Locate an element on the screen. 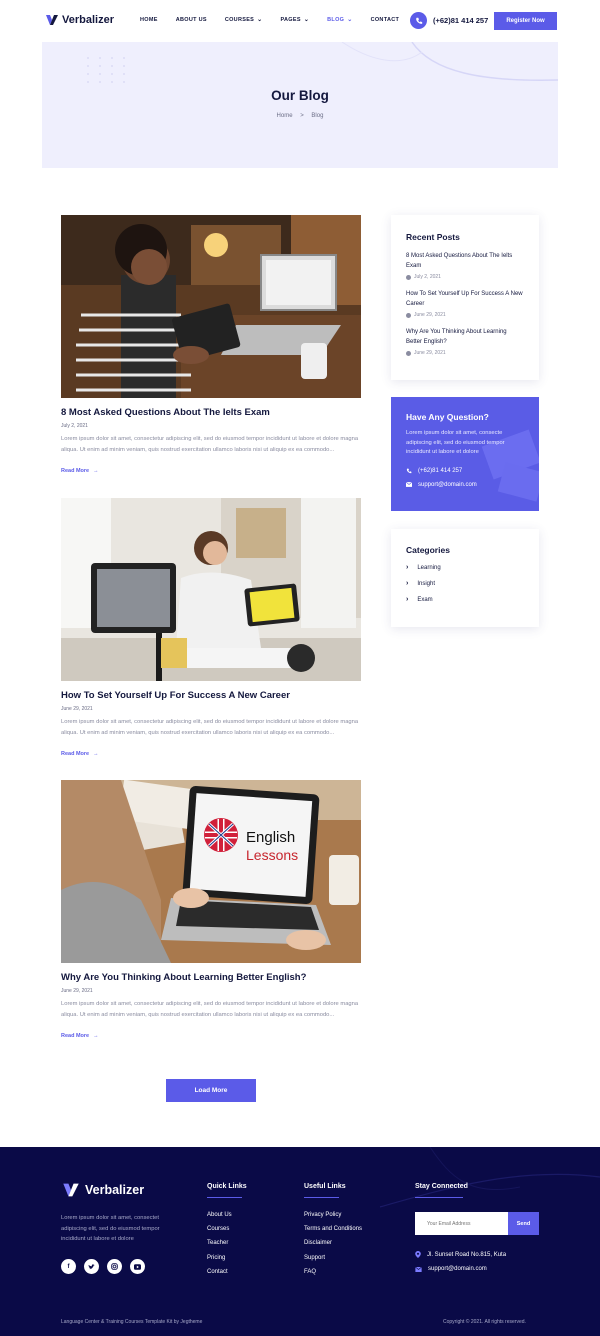 Image resolution: width=600 pixels, height=1336 pixels. logo-icon is located at coordinates (71, 1190).